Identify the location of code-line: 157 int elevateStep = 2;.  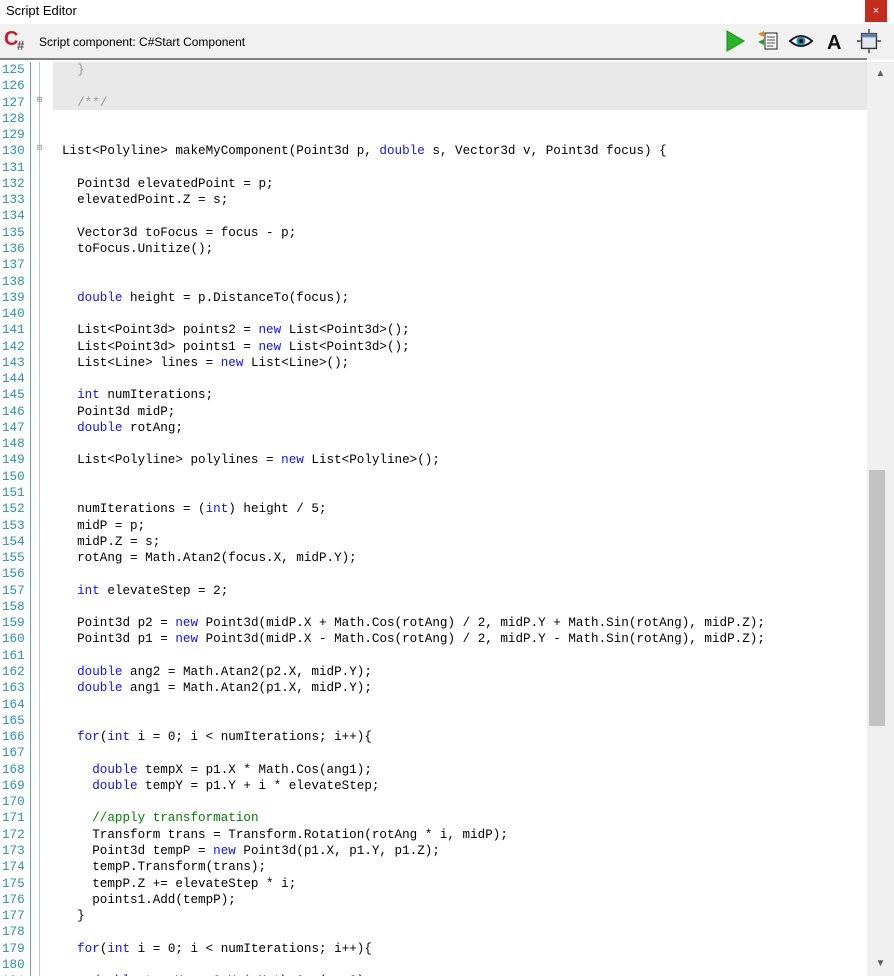
(433, 591).